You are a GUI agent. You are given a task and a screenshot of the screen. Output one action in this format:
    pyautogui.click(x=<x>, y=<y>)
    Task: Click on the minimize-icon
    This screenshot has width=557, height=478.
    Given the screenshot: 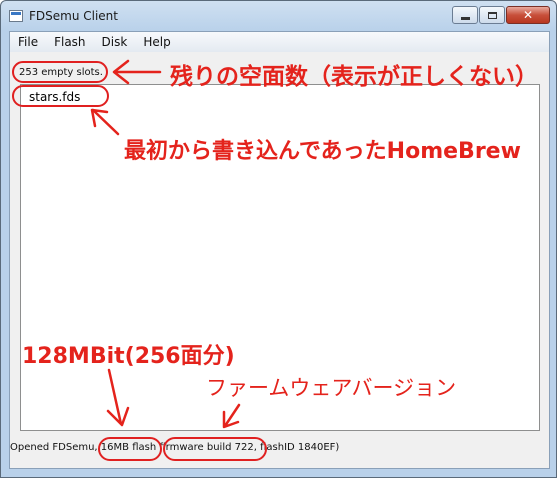 What is the action you would take?
    pyautogui.click(x=465, y=18)
    